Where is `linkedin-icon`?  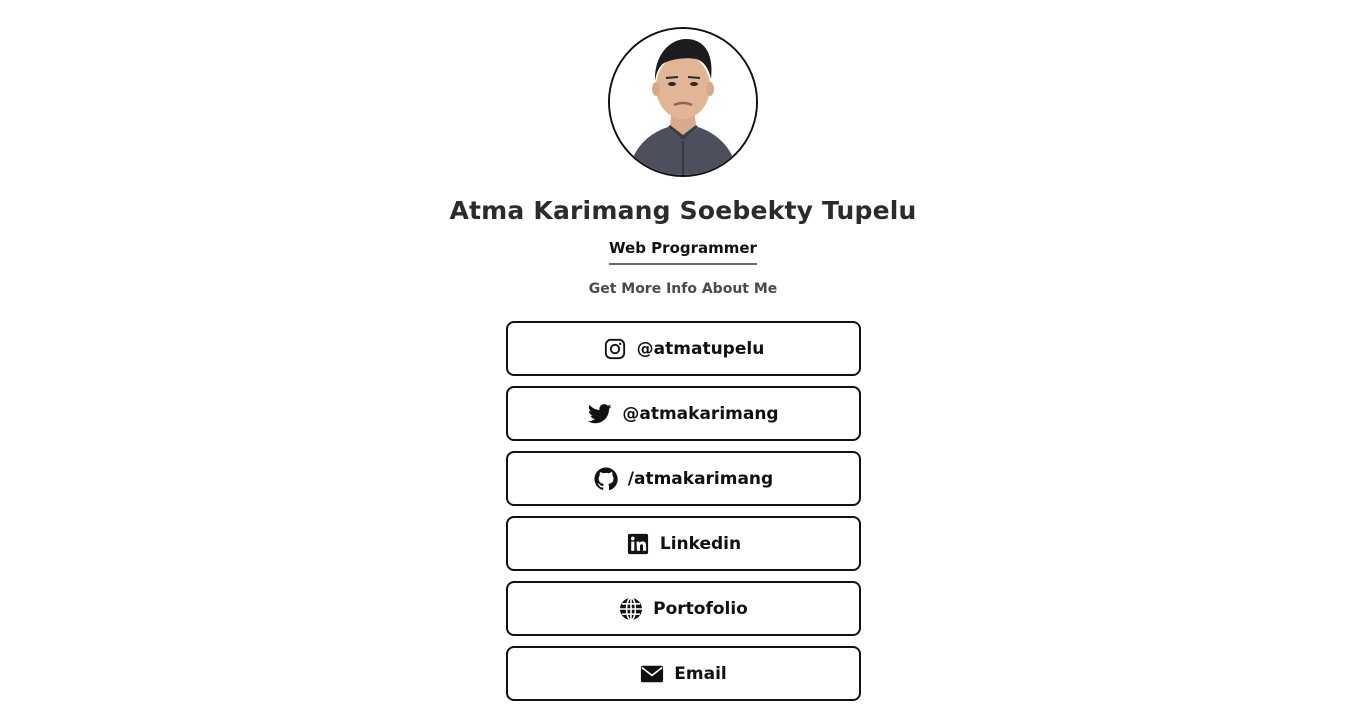
linkedin-icon is located at coordinates (638, 544).